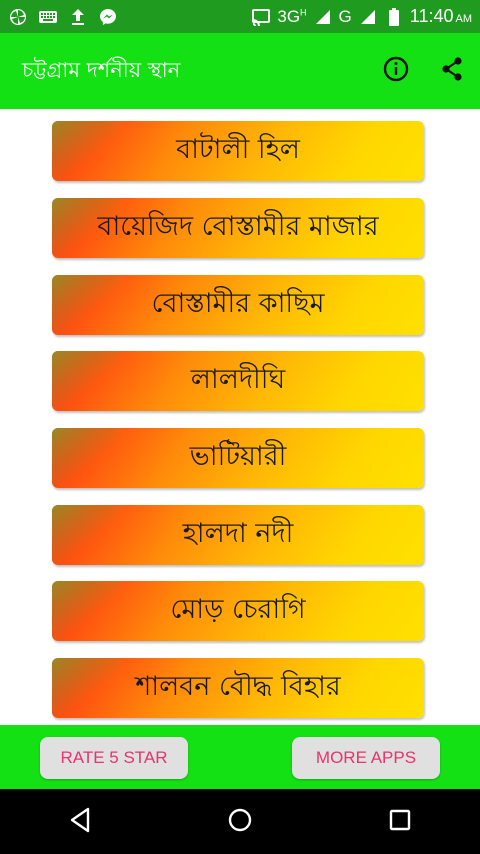 The width and height of the screenshot is (480, 854). I want to click on home-circle-icon, so click(240, 822).